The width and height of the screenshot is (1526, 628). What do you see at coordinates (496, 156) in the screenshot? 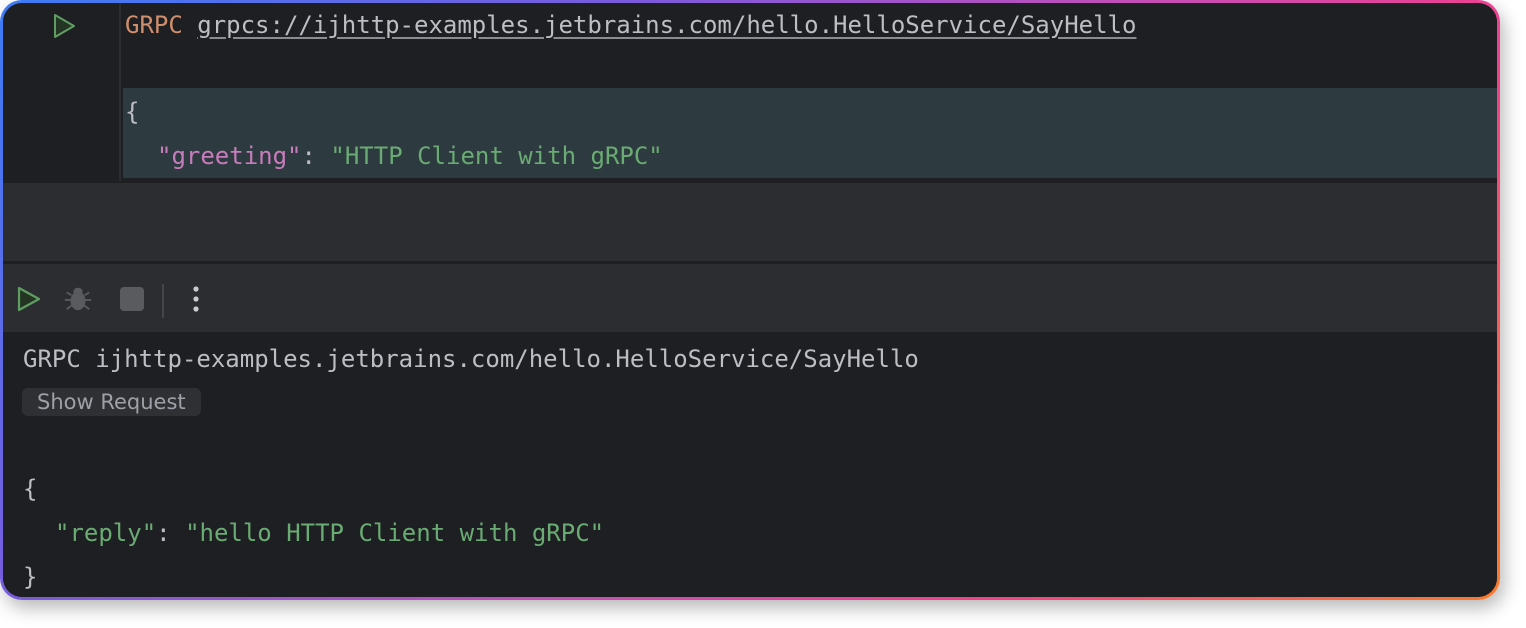
I see `json-value-greeting: "HTTP Client with gRPC"` at bounding box center [496, 156].